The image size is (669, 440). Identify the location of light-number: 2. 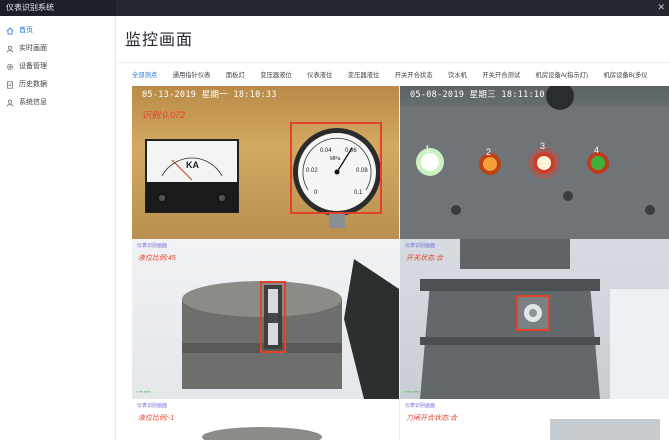
(489, 152).